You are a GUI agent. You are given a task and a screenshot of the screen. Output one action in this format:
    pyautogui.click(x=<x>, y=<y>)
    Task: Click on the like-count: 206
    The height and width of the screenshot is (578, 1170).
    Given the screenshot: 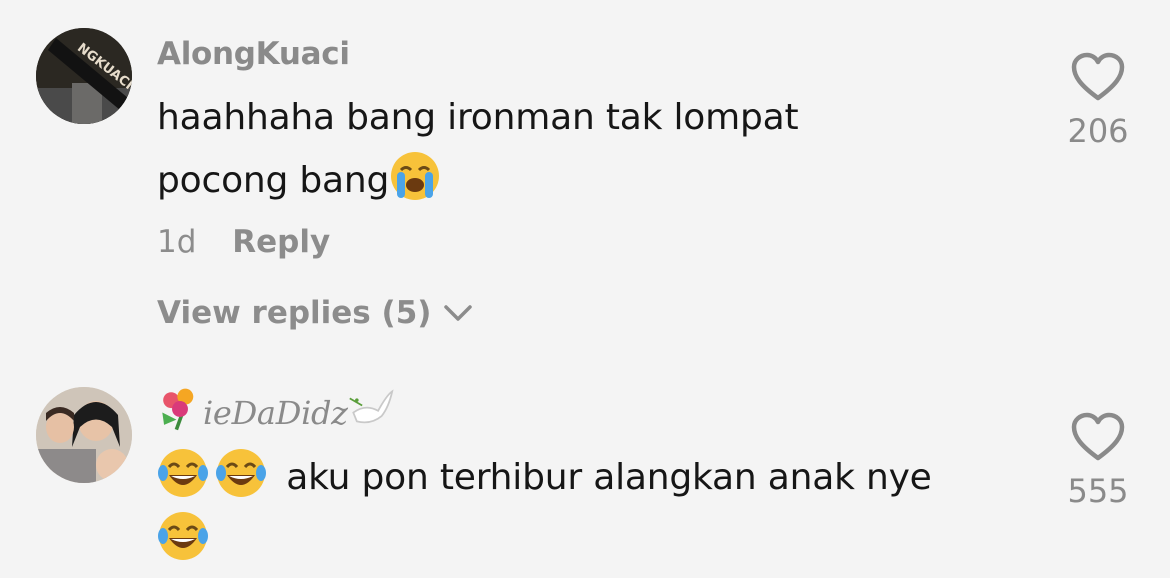 What is the action you would take?
    pyautogui.click(x=1098, y=131)
    